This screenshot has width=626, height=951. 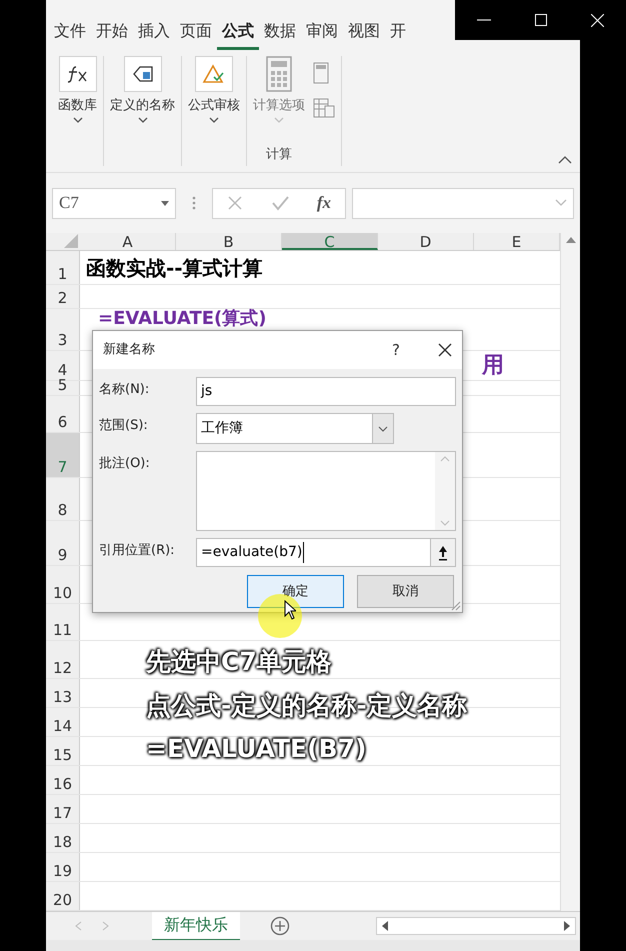 What do you see at coordinates (234, 203) in the screenshot?
I see `cancel-icon` at bounding box center [234, 203].